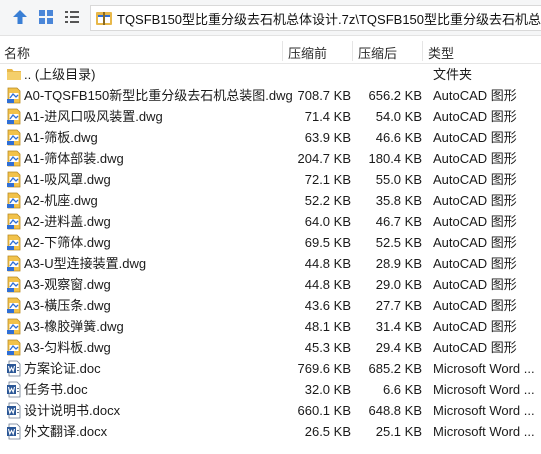  Describe the element at coordinates (327, 347) in the screenshot. I see `file-size-before: 45.3 KB` at that location.